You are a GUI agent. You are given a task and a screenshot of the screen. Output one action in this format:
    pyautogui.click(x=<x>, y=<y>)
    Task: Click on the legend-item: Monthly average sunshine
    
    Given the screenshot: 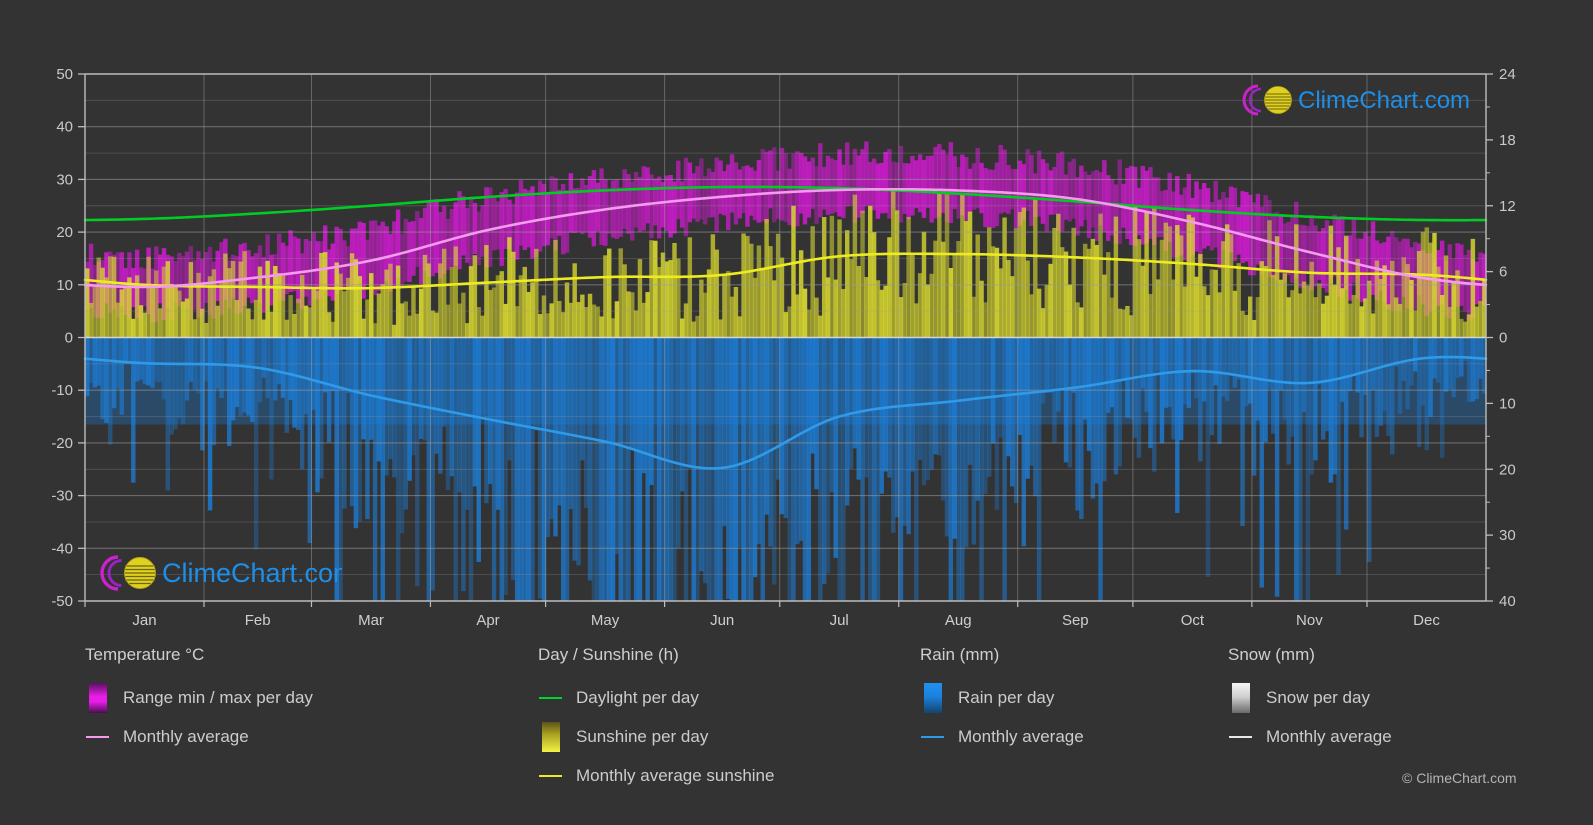 What is the action you would take?
    pyautogui.click(x=656, y=775)
    